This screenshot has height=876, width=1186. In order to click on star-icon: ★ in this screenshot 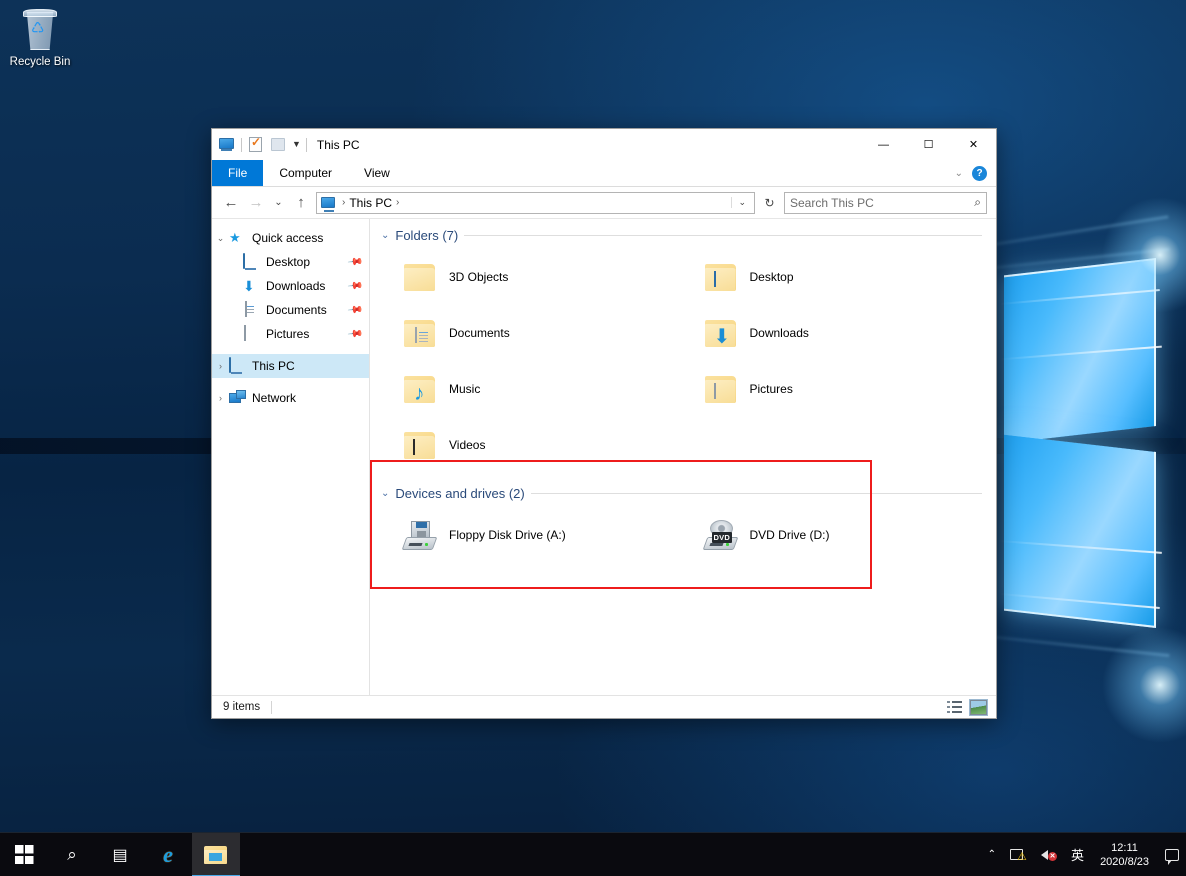, I will do `click(235, 237)`.